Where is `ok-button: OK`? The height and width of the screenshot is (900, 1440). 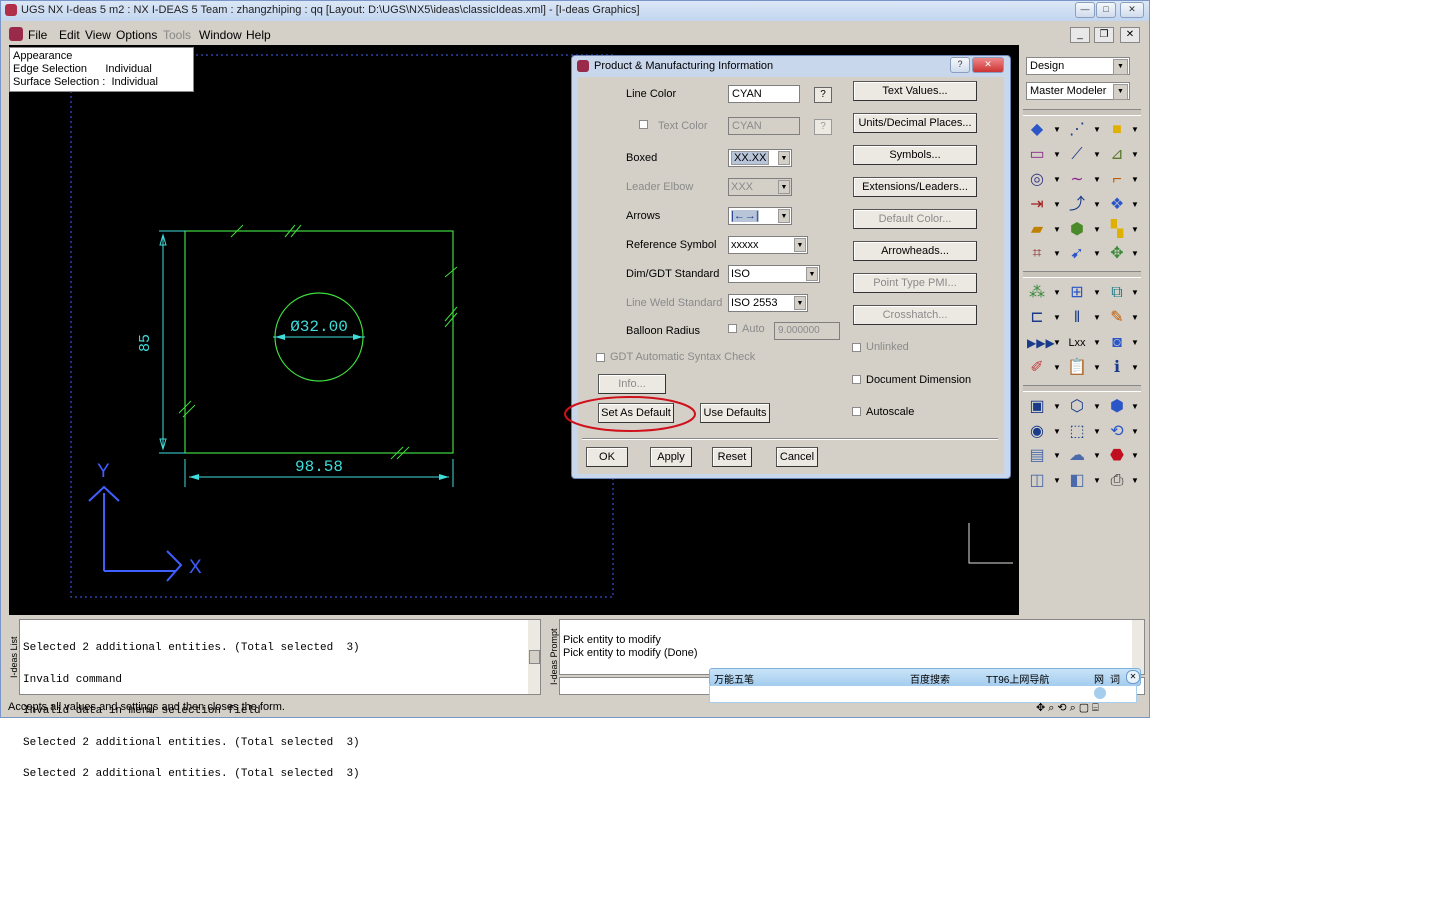 ok-button: OK is located at coordinates (607, 457).